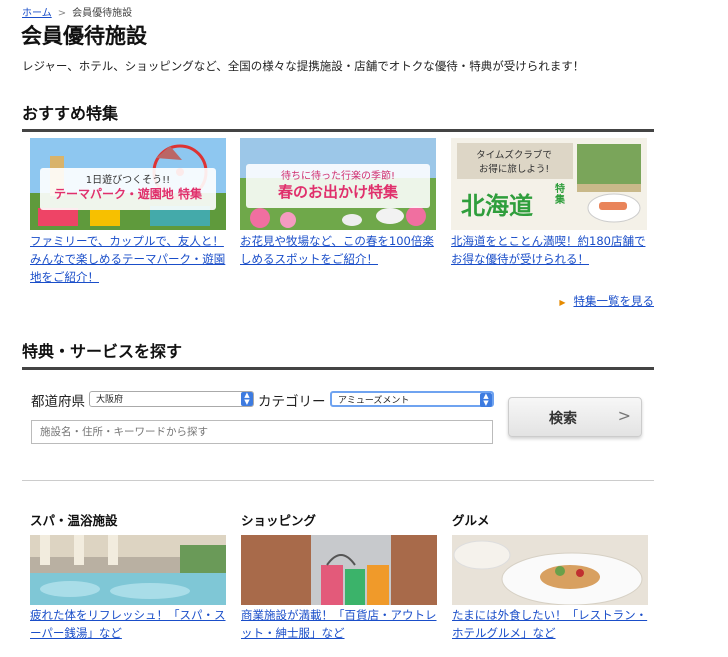 The image size is (728, 657). Describe the element at coordinates (74, 520) in the screenshot. I see `category-title: スパ・温浴施設` at that location.